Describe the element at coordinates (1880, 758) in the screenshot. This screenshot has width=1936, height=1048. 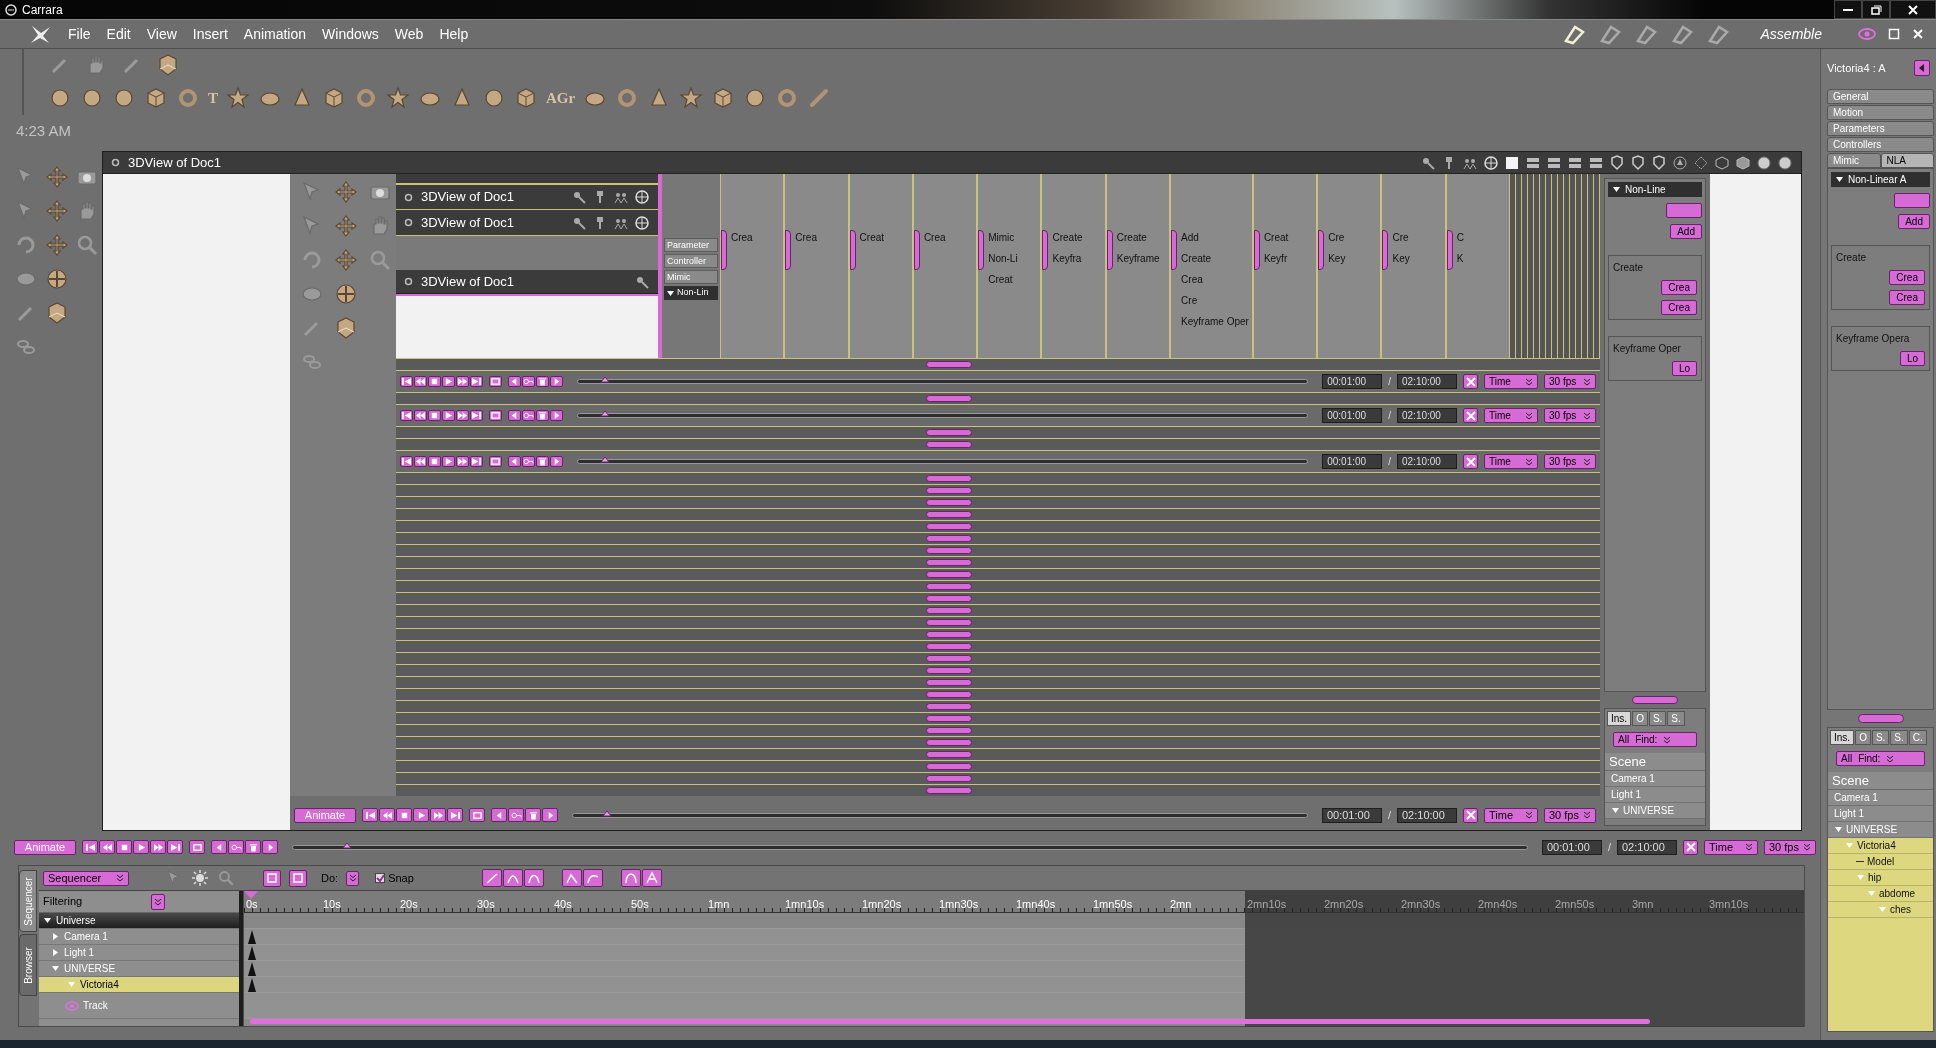
I see `find-dropdown: All Find:` at that location.